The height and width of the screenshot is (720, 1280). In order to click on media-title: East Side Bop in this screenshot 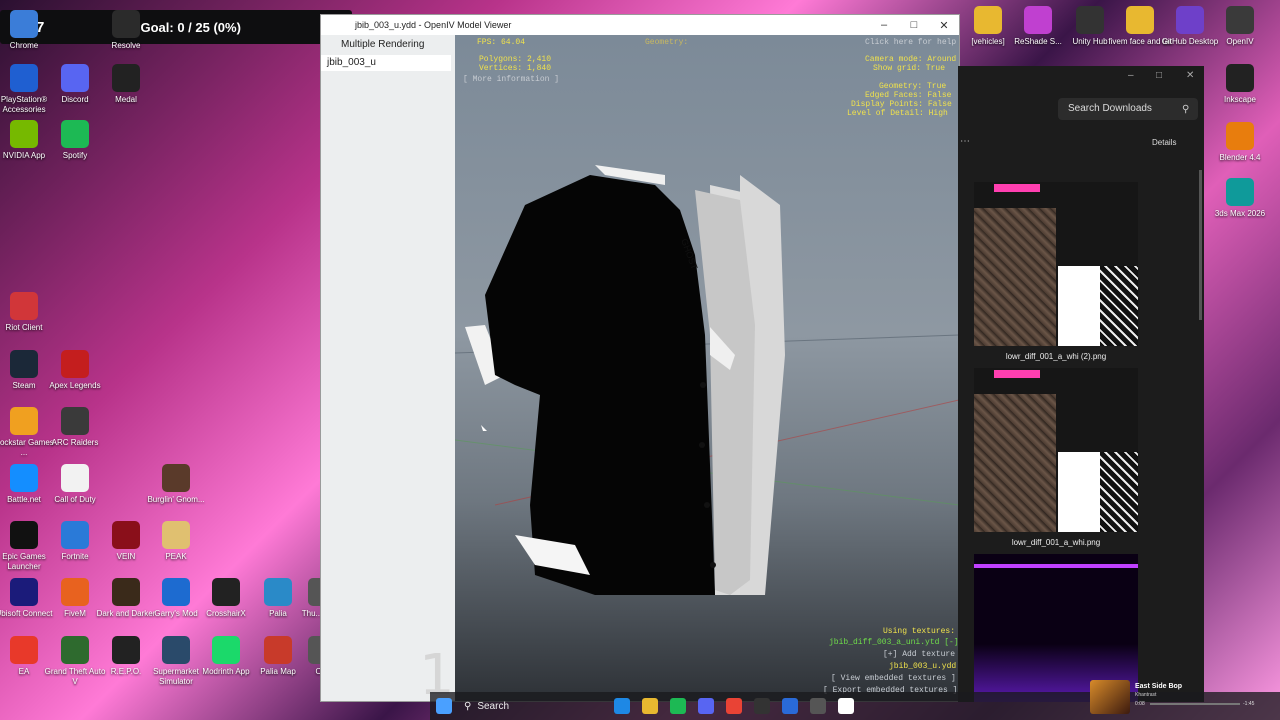, I will do `click(1158, 686)`.